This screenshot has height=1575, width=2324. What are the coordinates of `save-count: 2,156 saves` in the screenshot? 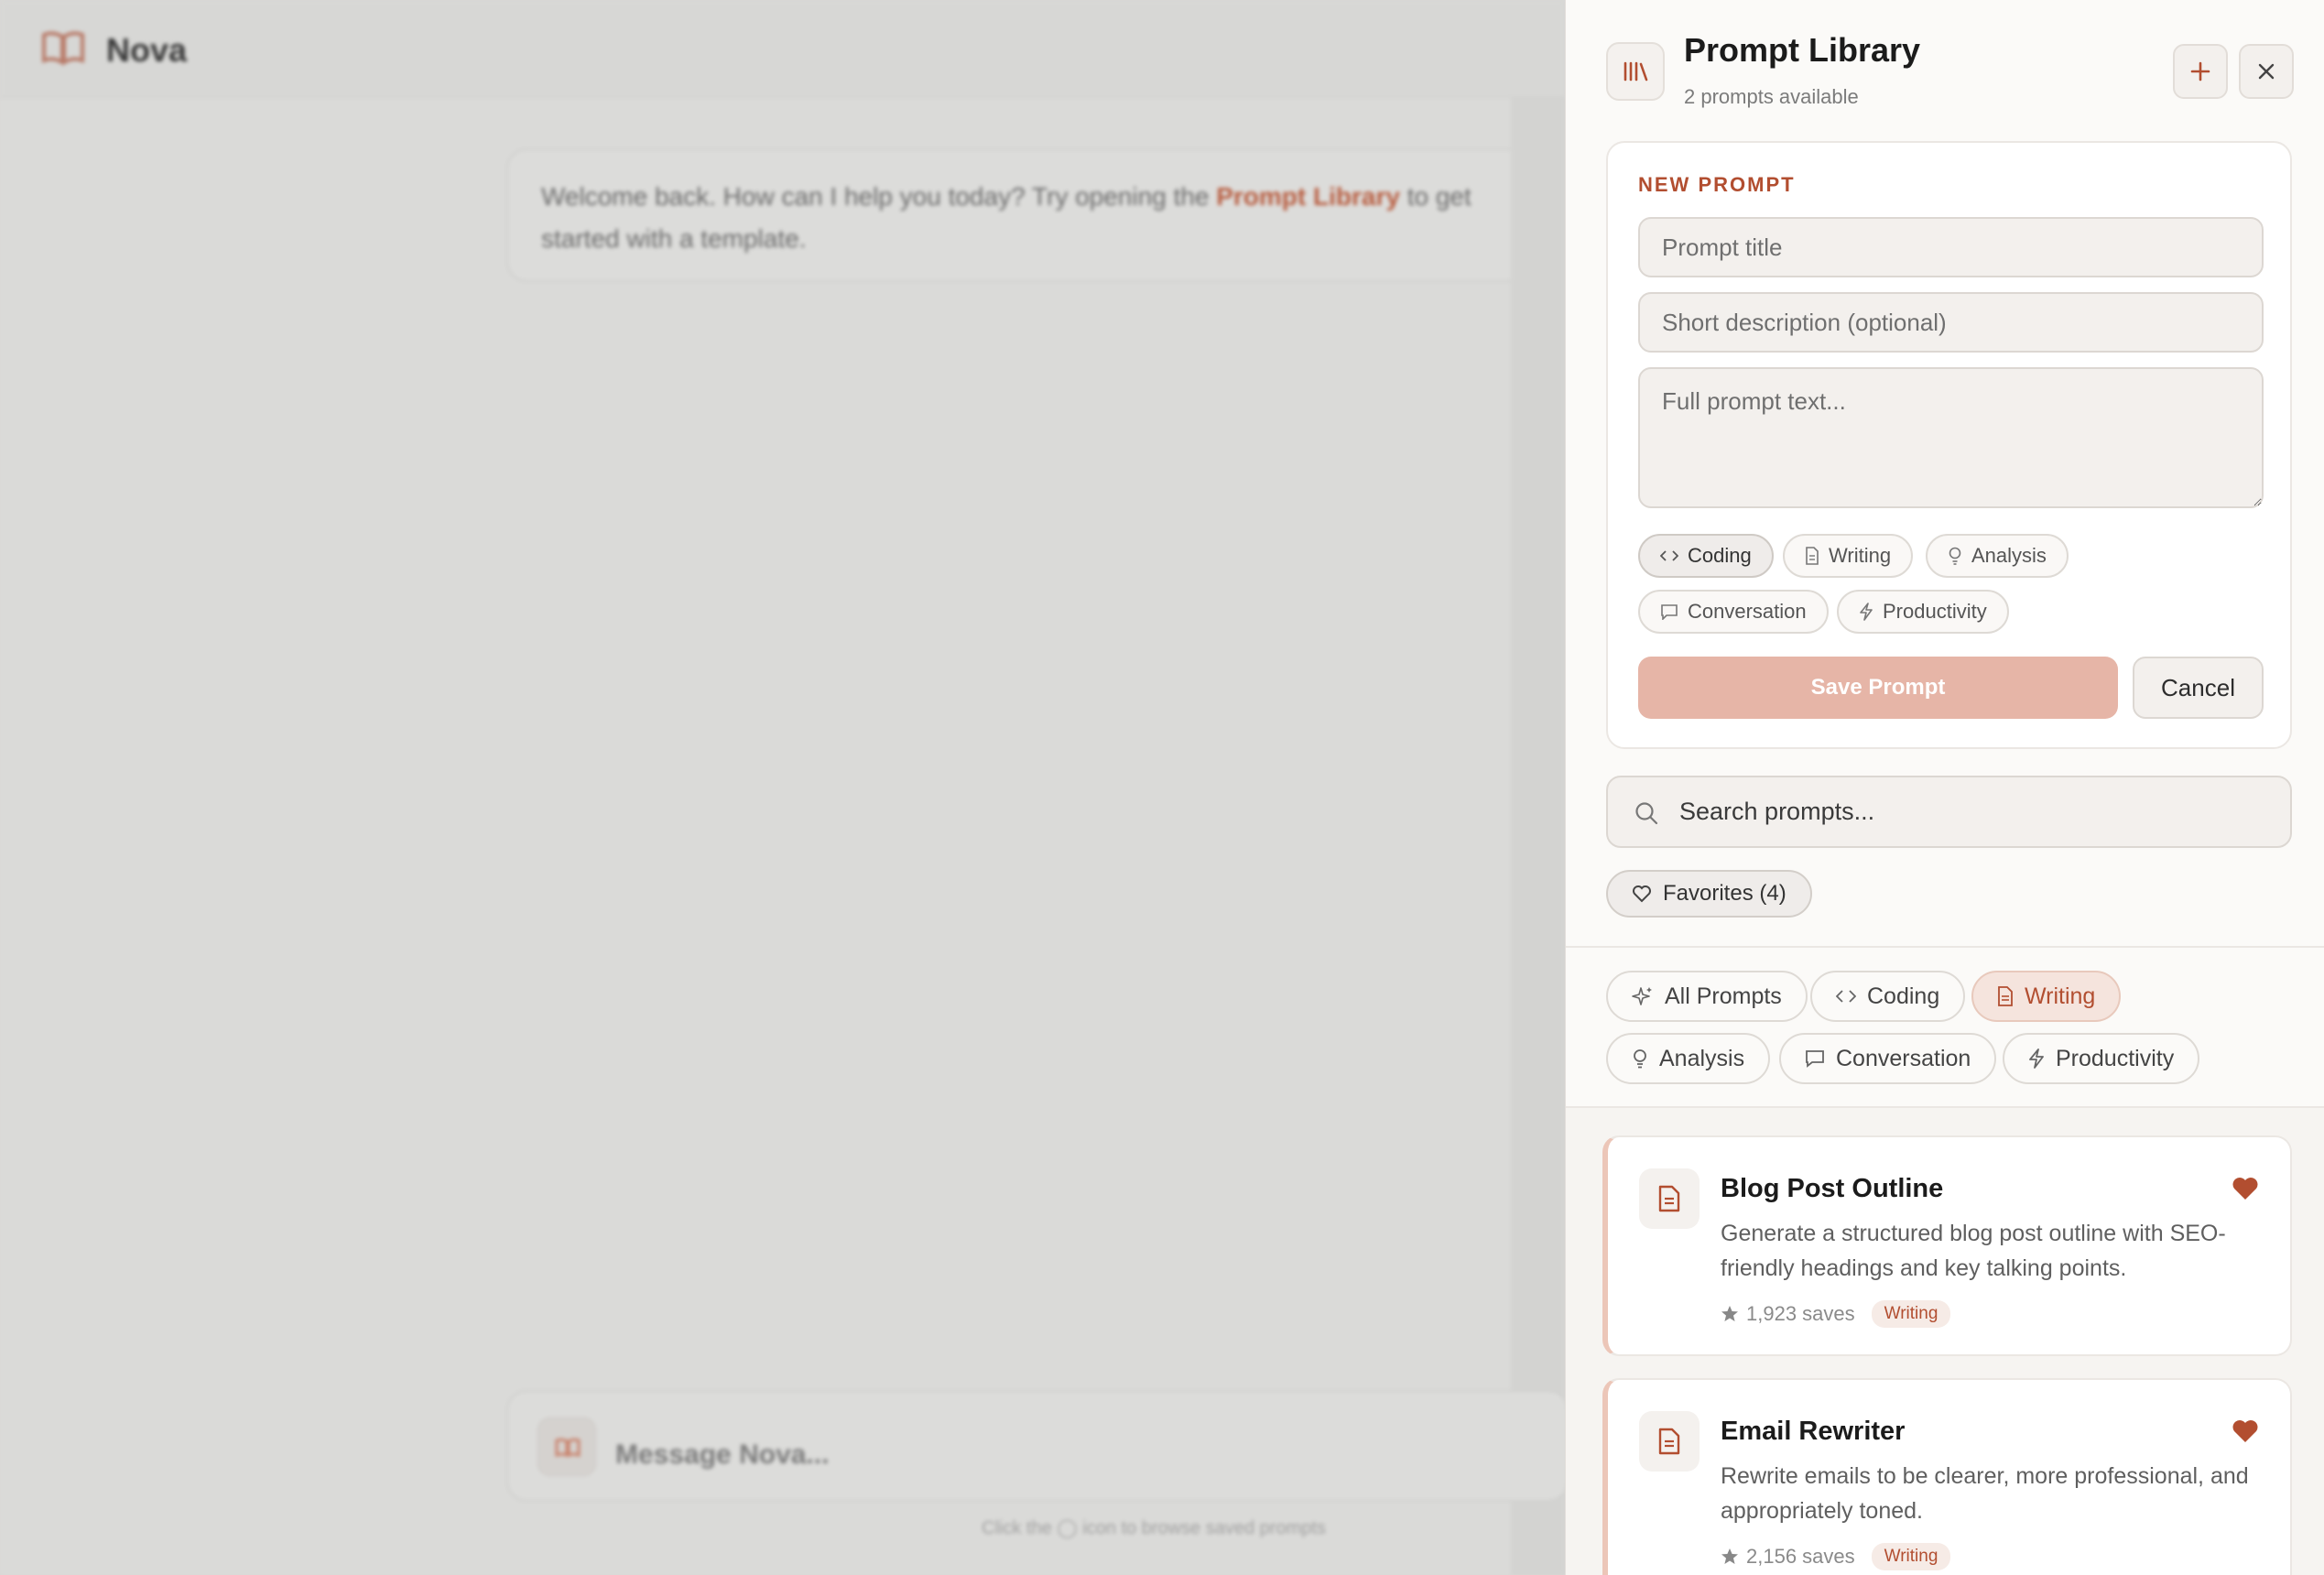 It's located at (1801, 1556).